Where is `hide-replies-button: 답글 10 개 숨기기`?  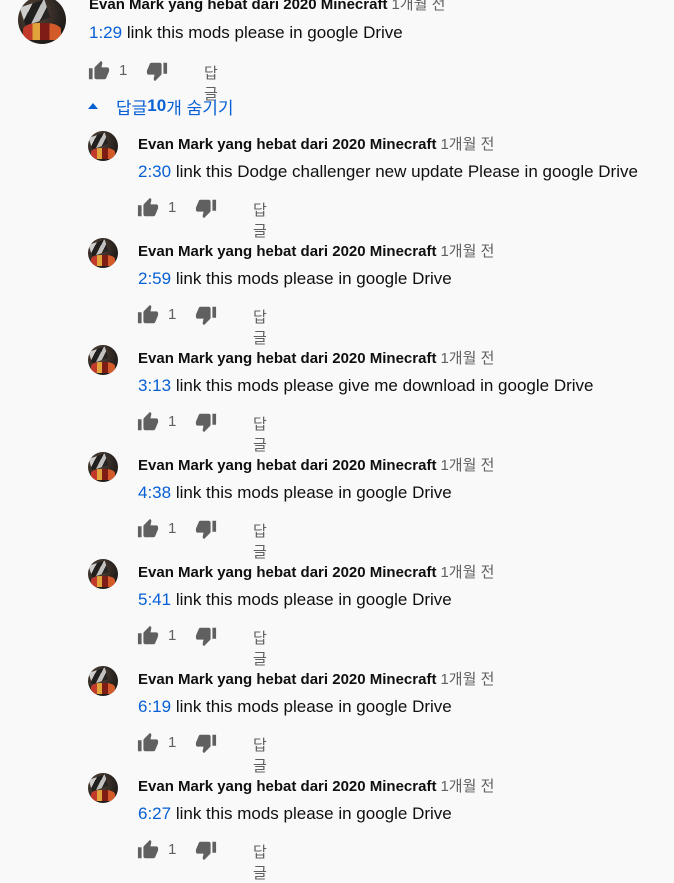
hide-replies-button: 답글 10 개 숨기기 is located at coordinates (161, 106).